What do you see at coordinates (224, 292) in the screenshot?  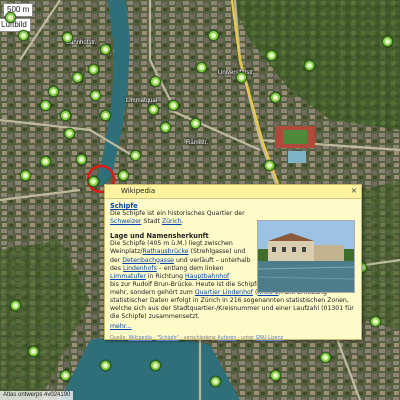 I see `link-quartier-lindenhof: Quartier Lindenhof` at bounding box center [224, 292].